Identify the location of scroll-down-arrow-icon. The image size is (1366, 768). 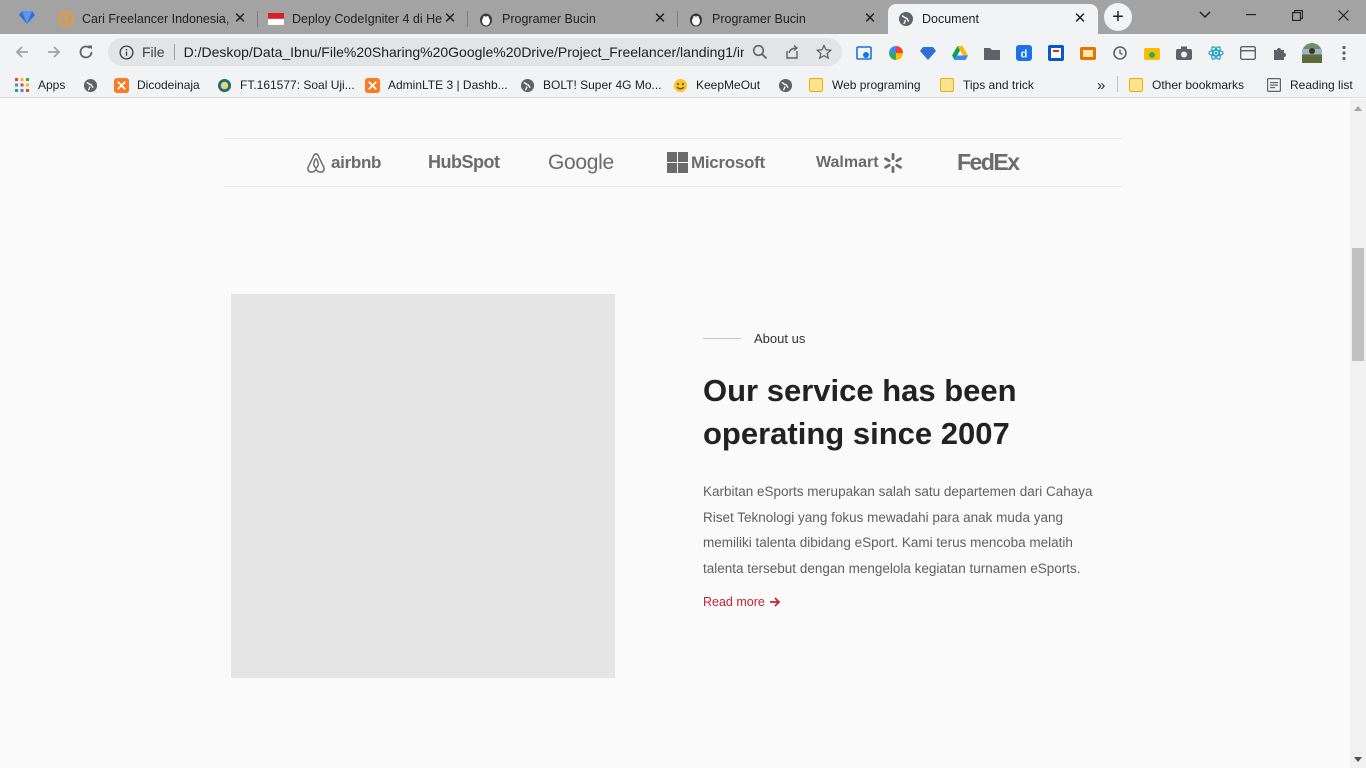
(1358, 759).